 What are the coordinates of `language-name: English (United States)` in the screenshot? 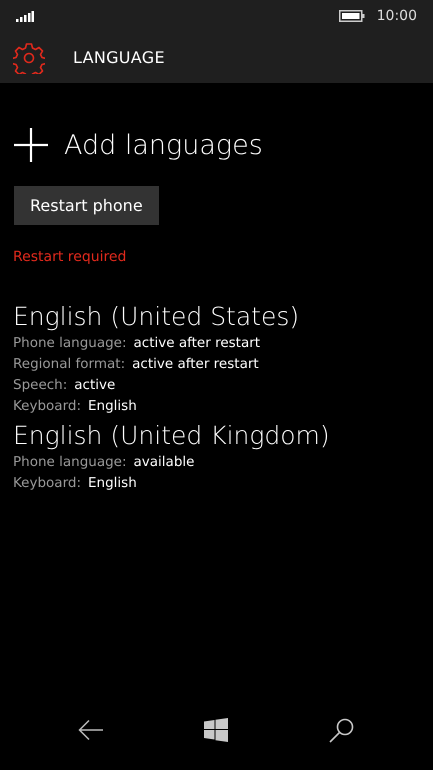 It's located at (171, 317).